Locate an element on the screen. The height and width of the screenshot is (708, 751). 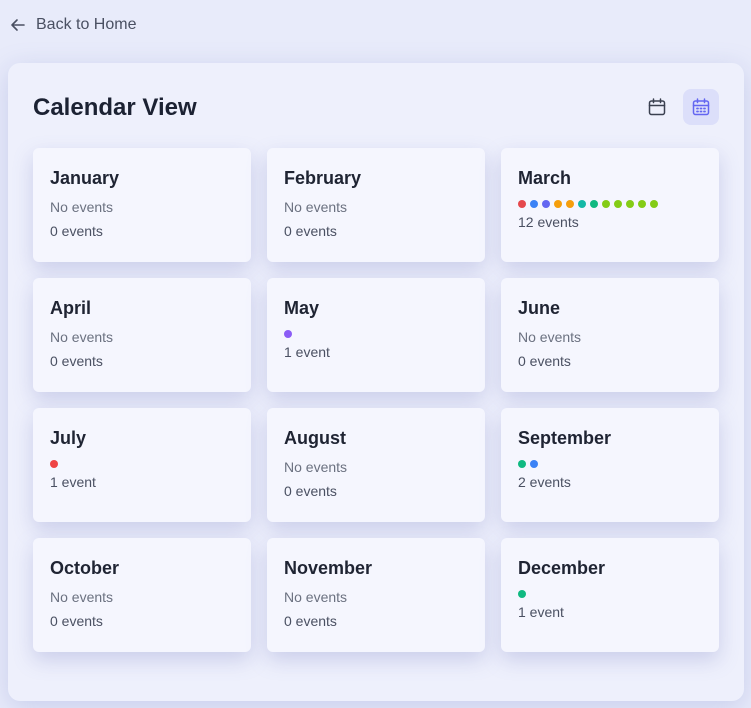
back-to-home-link: Back to Home is located at coordinates (73, 25).